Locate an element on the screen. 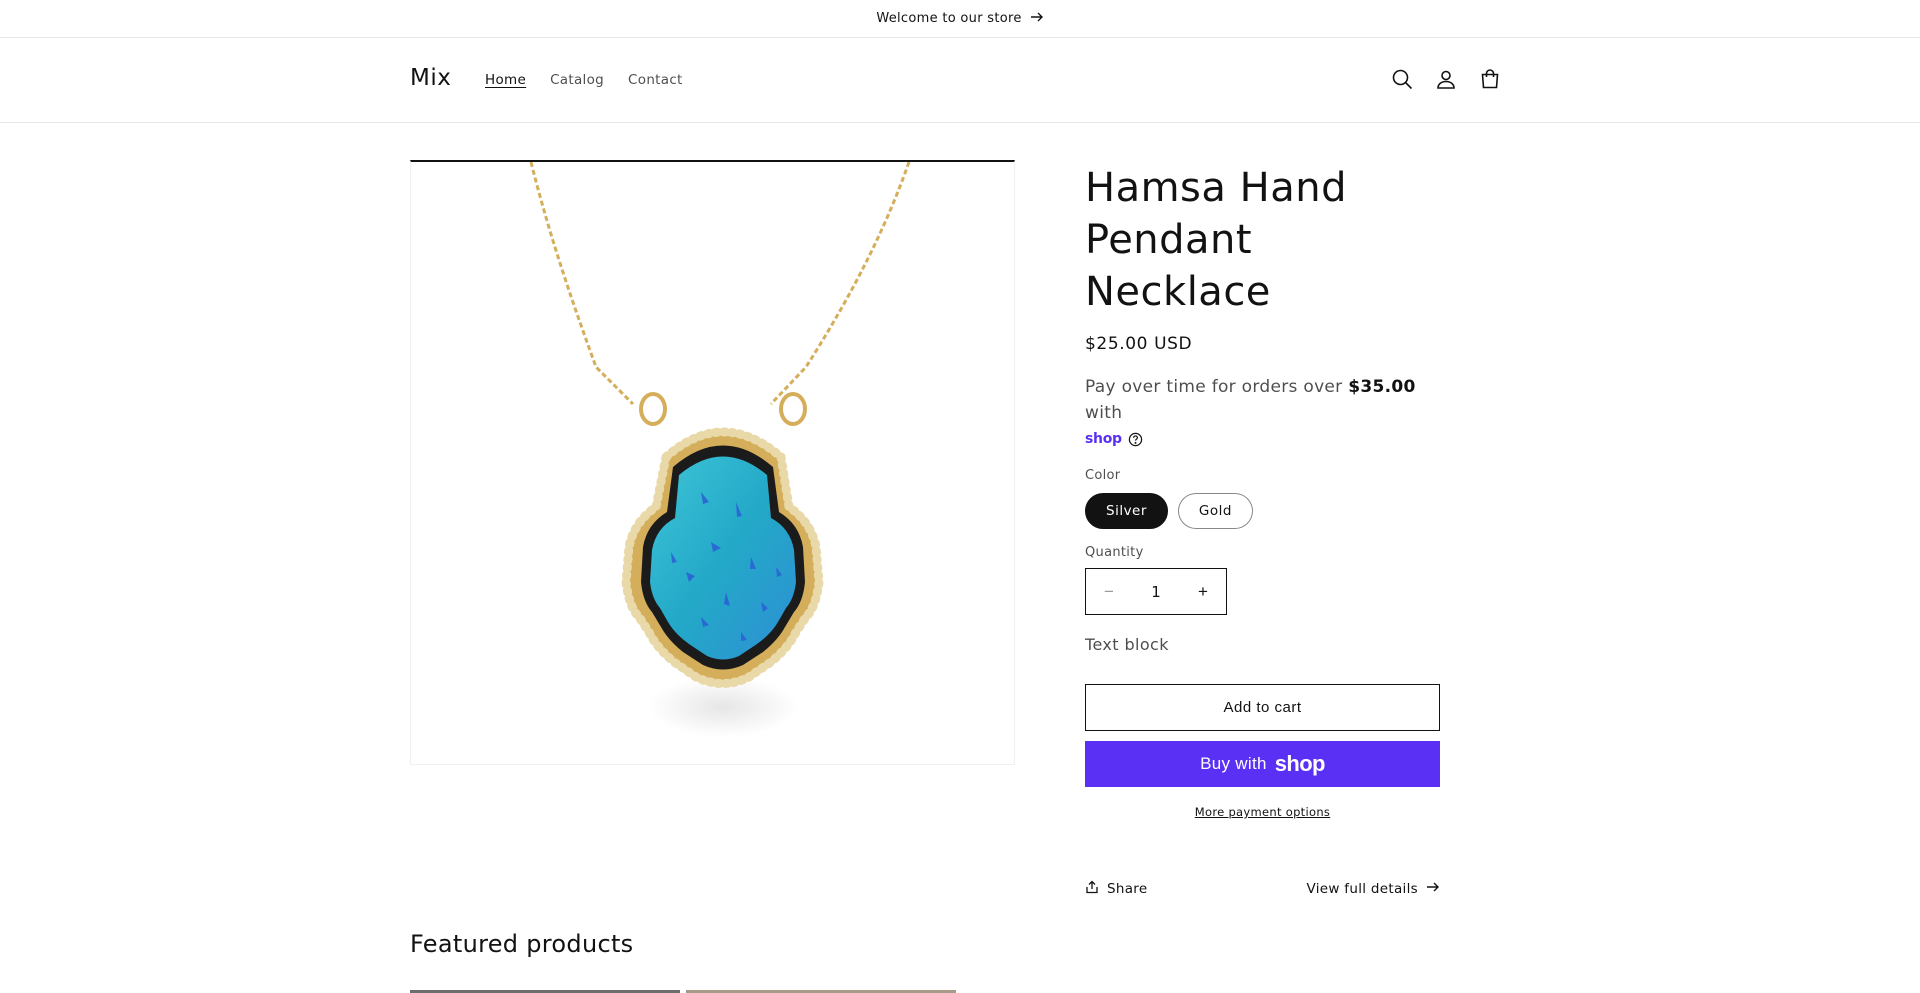  store-logo: Mix is located at coordinates (430, 78).